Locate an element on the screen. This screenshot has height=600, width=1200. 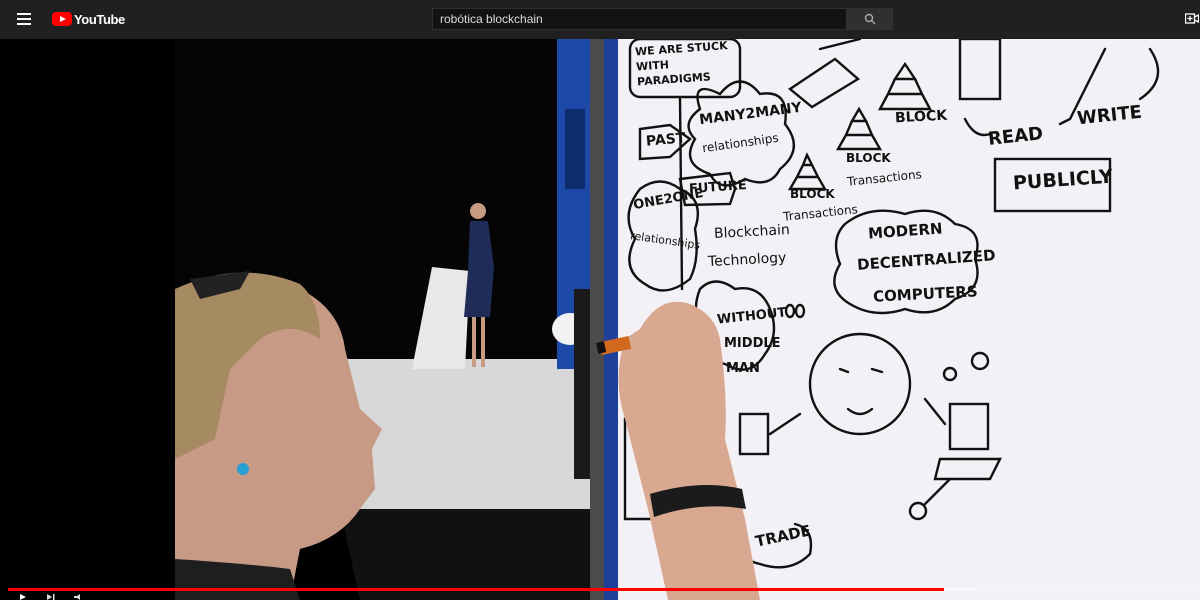
label-block-2: BLOCK is located at coordinates (868, 158).